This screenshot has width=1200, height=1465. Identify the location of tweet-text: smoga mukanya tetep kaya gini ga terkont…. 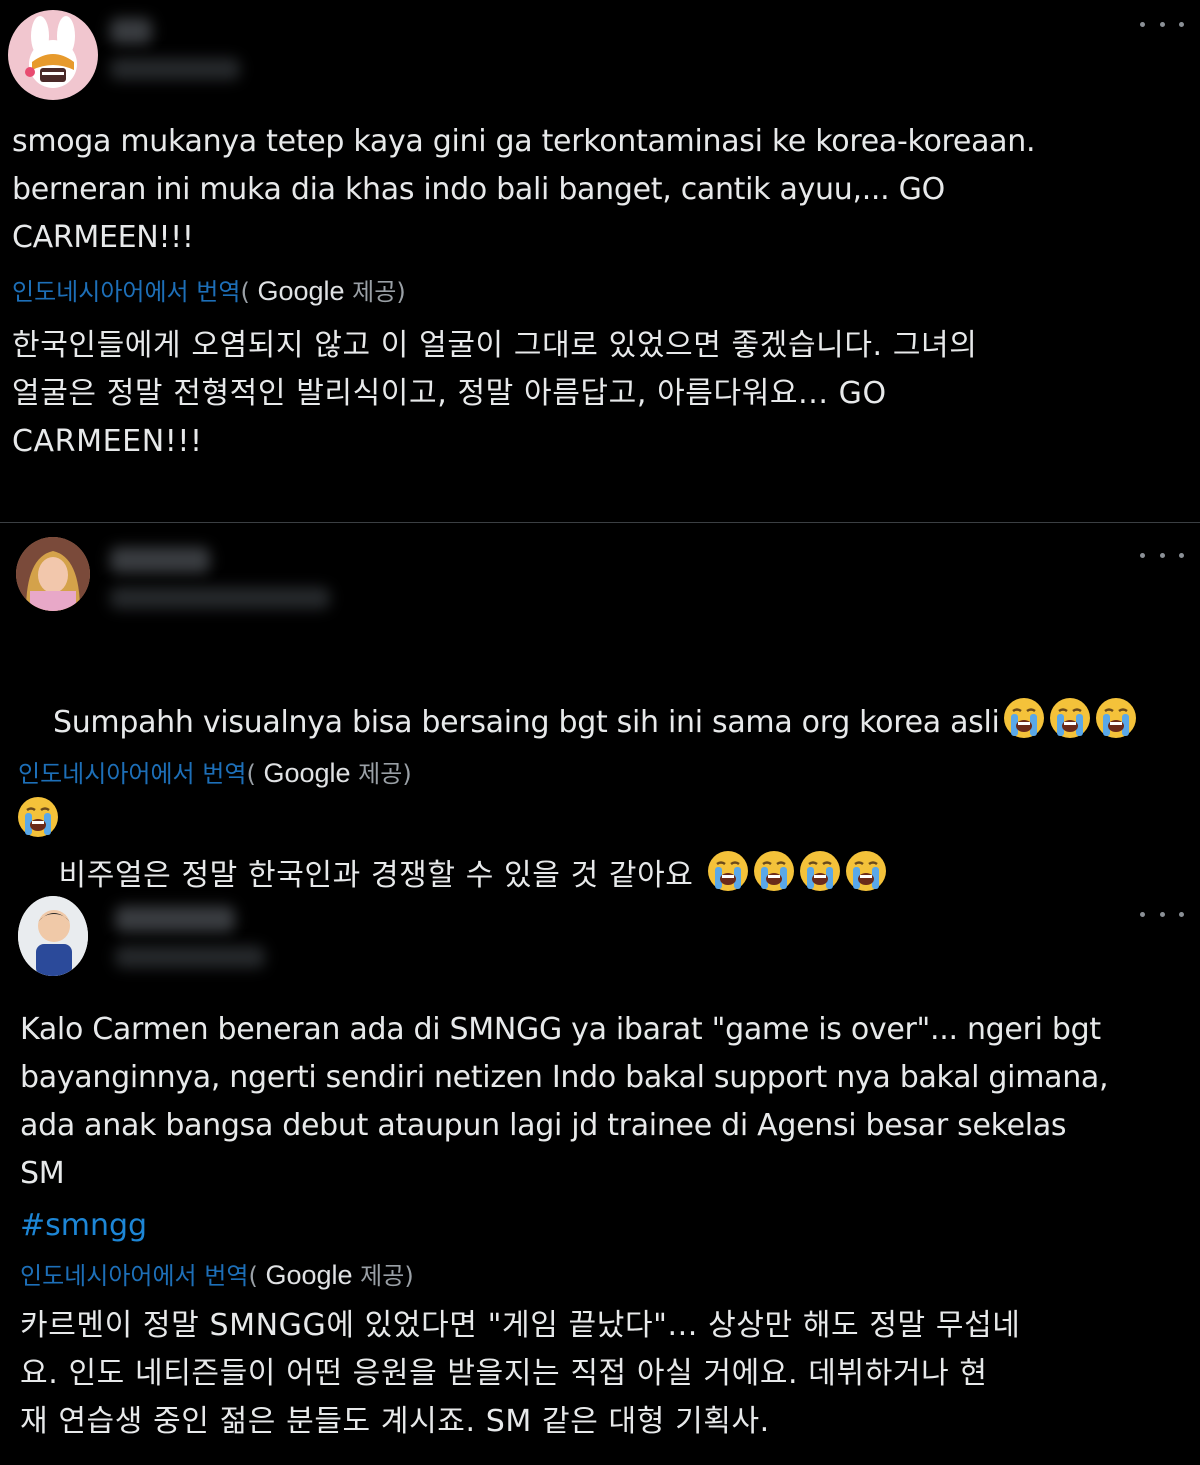
(524, 189).